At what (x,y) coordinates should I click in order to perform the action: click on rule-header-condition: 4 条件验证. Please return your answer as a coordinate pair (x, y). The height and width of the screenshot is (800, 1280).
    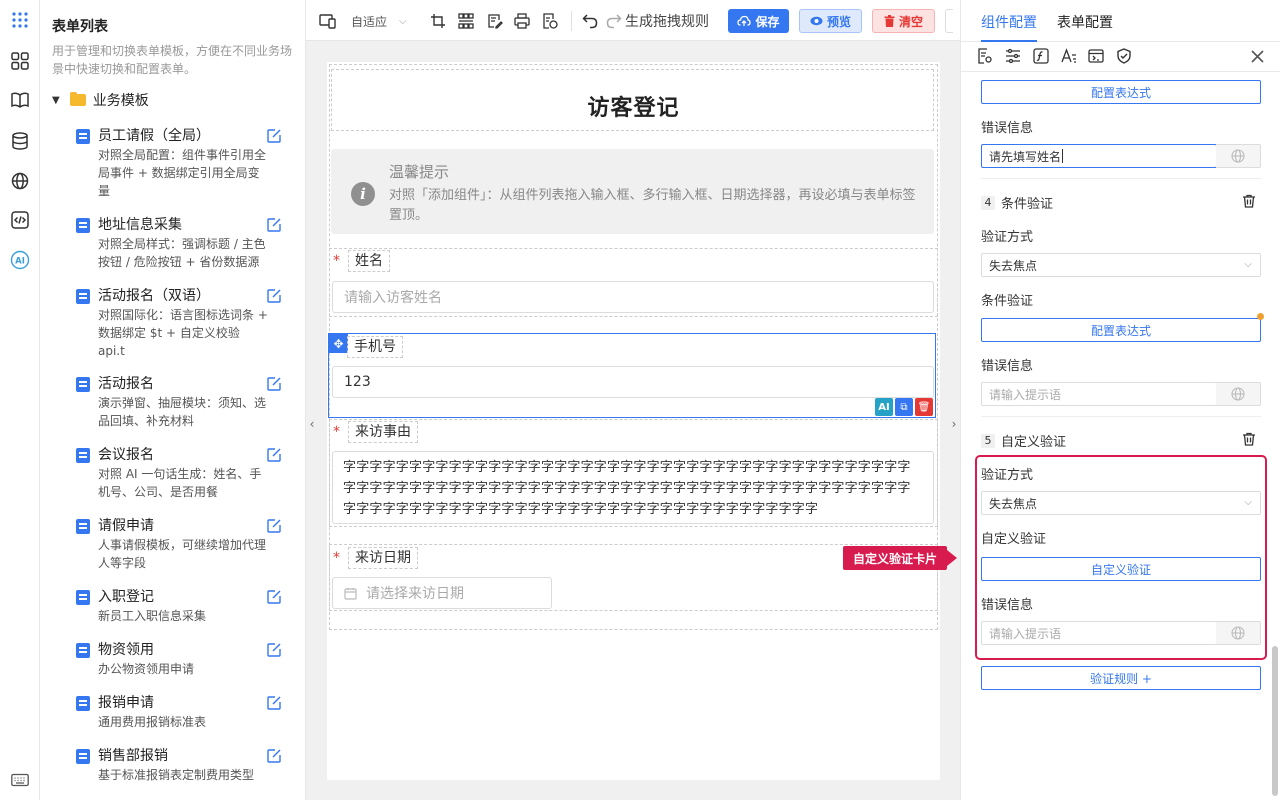
    Looking at the image, I should click on (1017, 202).